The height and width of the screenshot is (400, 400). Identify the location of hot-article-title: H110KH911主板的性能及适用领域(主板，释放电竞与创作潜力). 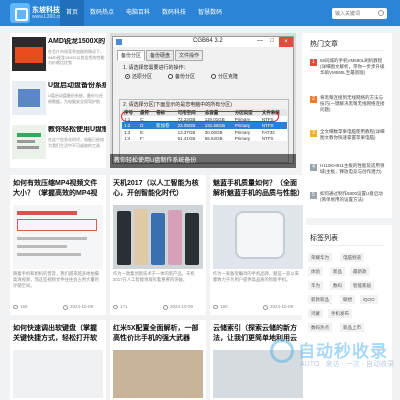
(353, 169).